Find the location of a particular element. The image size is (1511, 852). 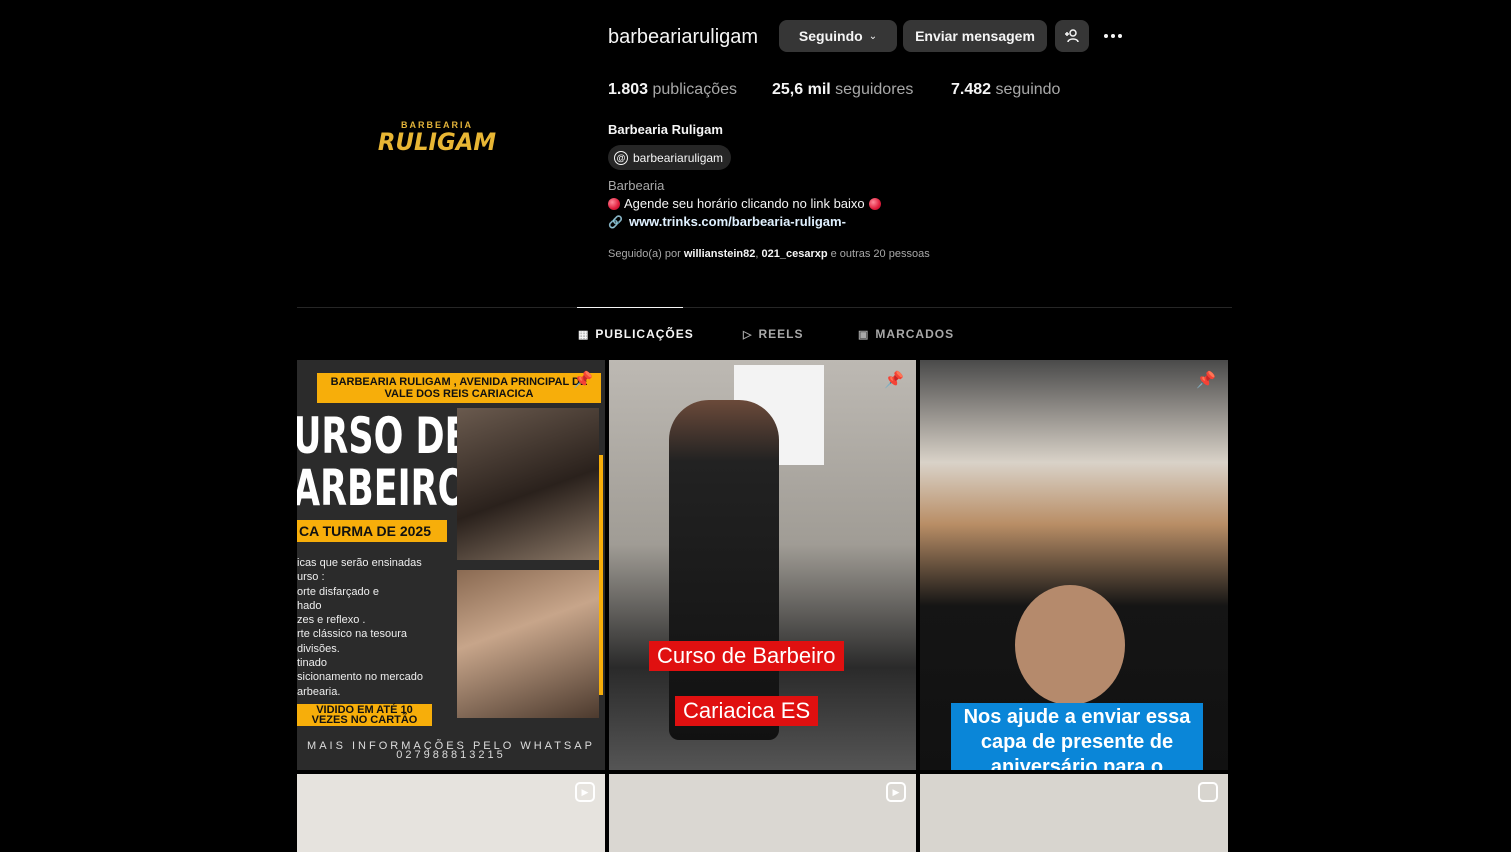

following-button: Seguindo ⌄ is located at coordinates (838, 36).